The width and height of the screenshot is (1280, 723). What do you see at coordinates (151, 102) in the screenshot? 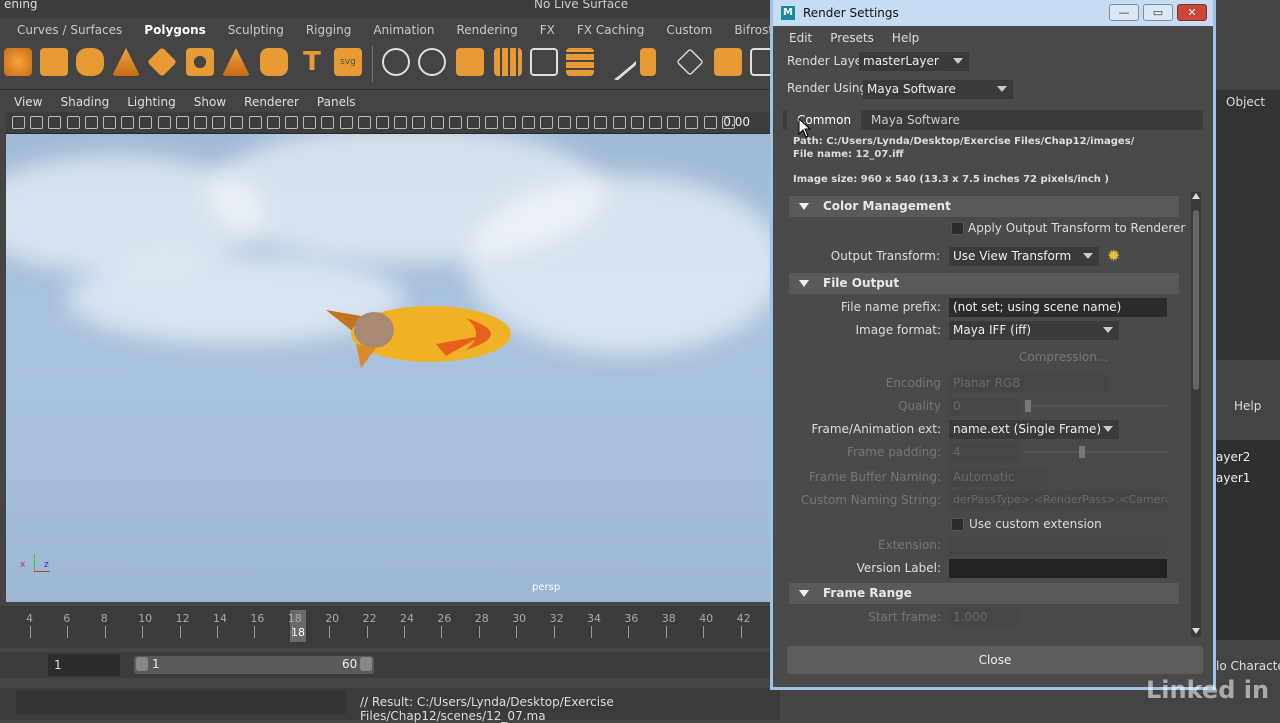
I see `panel-menu-lighting: Lighting` at bounding box center [151, 102].